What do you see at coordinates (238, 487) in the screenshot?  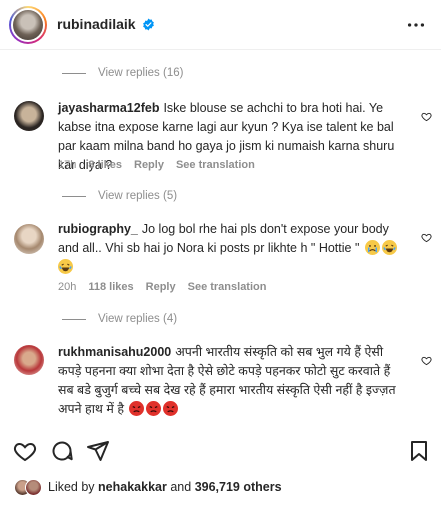 I see `likes-count-link: 396,719 others` at bounding box center [238, 487].